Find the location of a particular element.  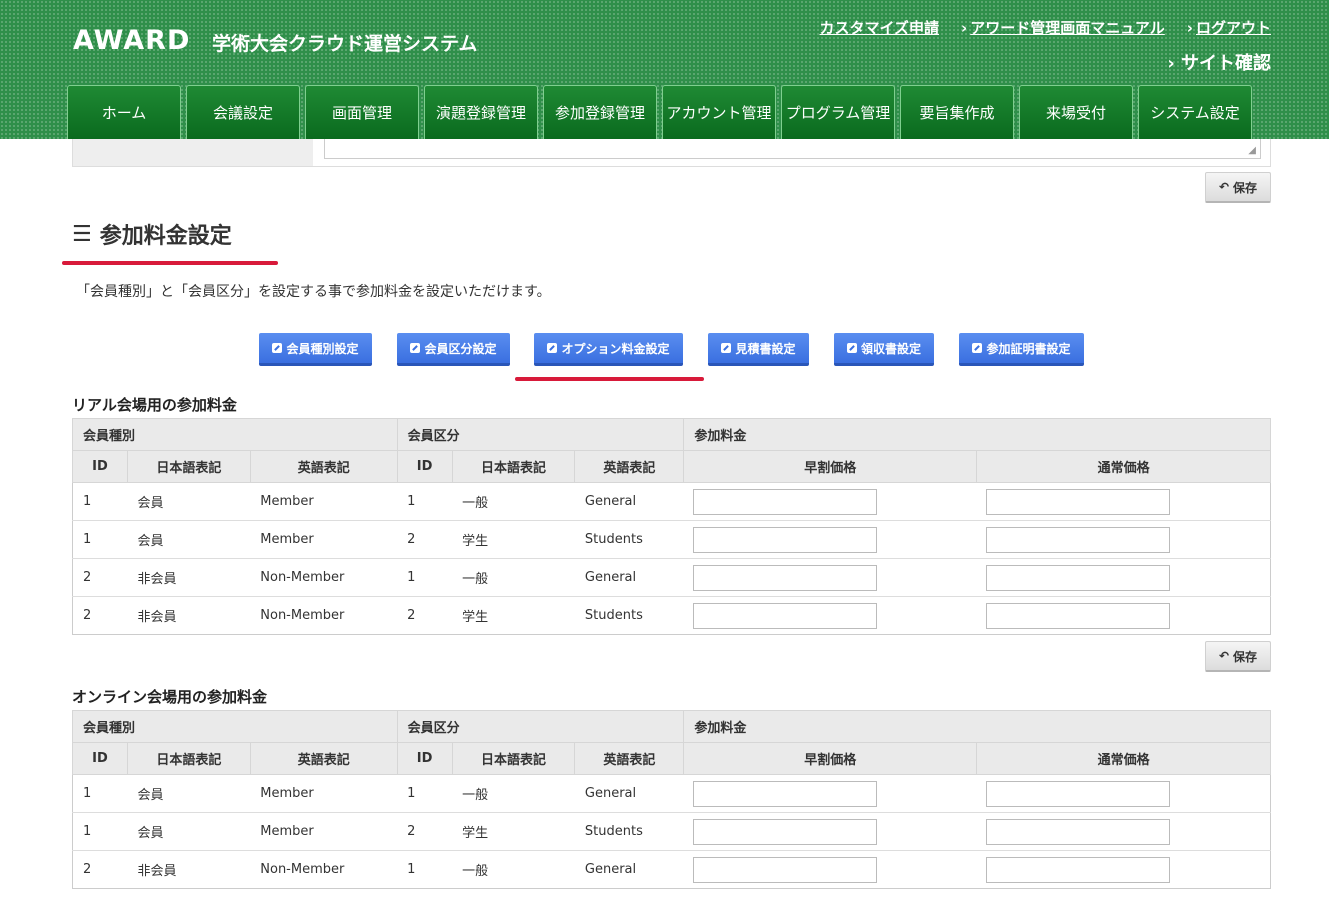

nav-tab-conference-settings: 会議設定 is located at coordinates (243, 112).